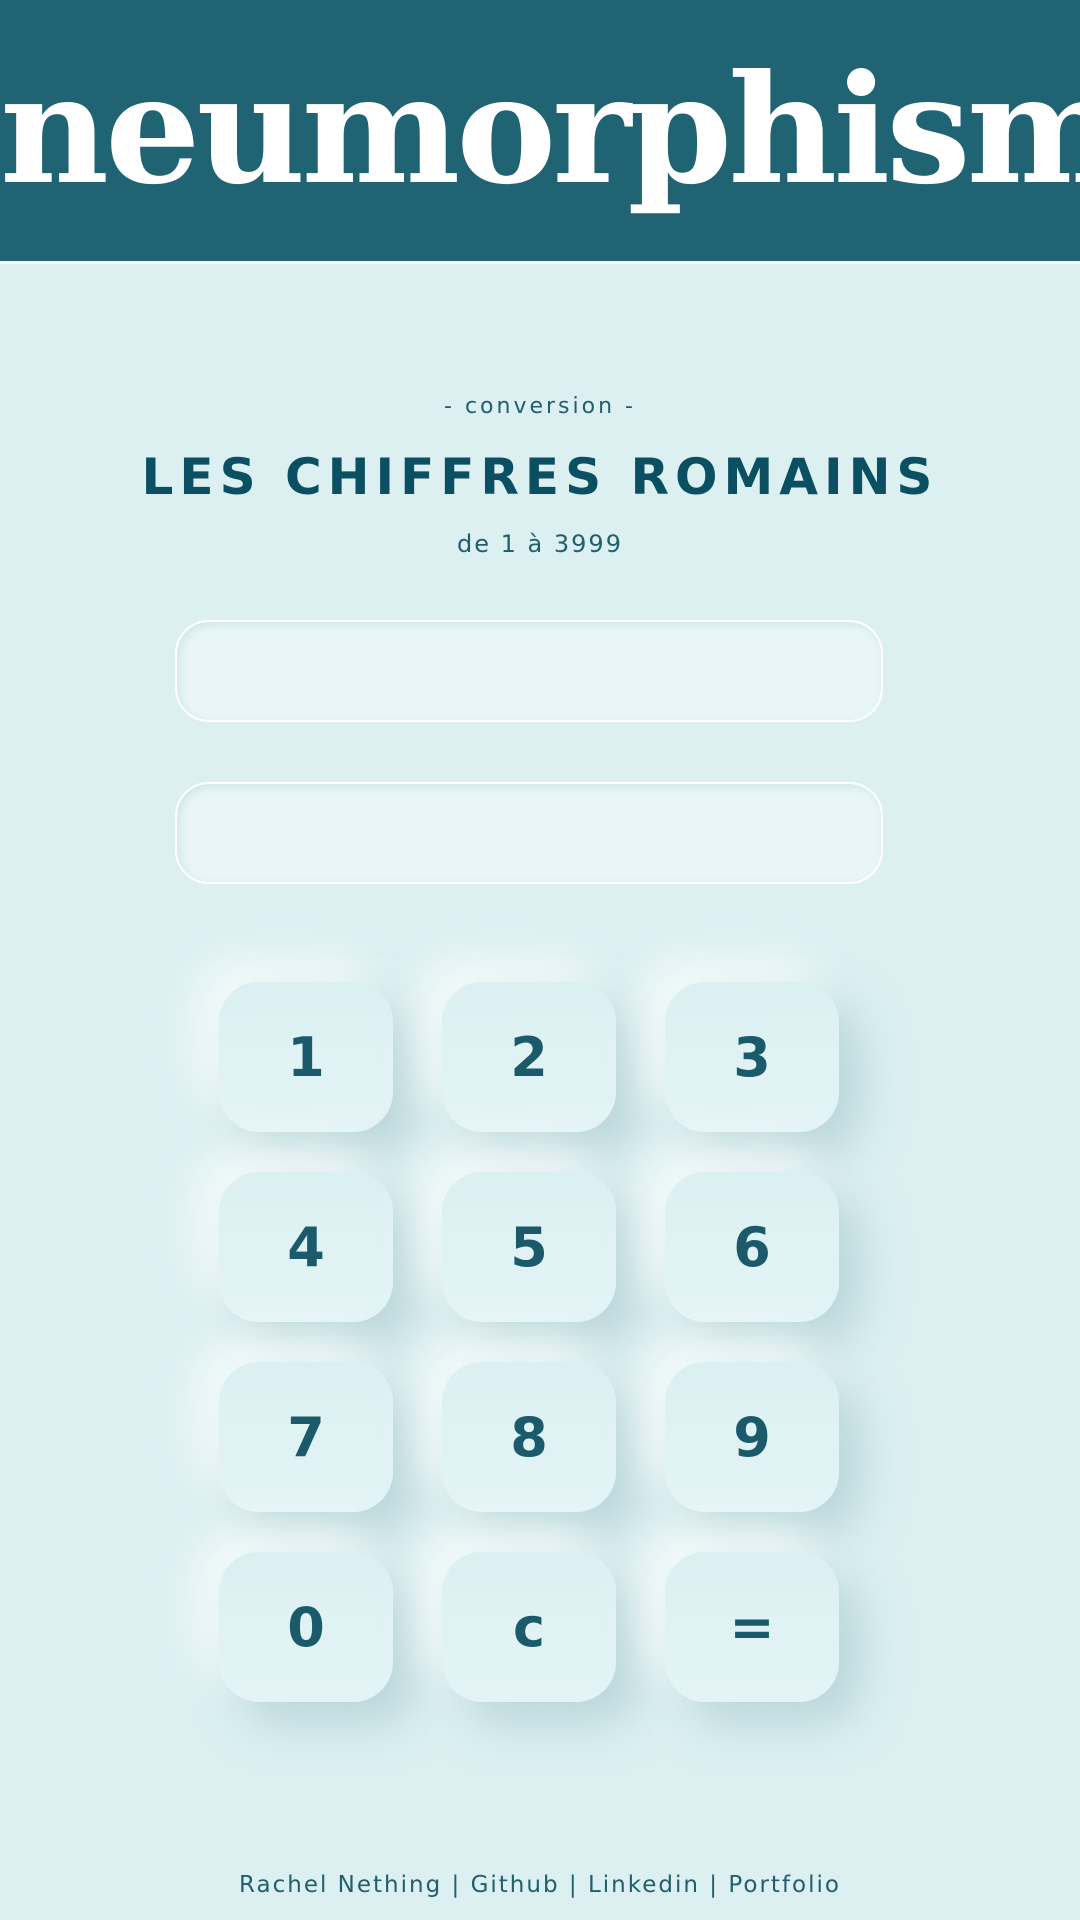  I want to click on key-5-button: 5, so click(529, 1247).